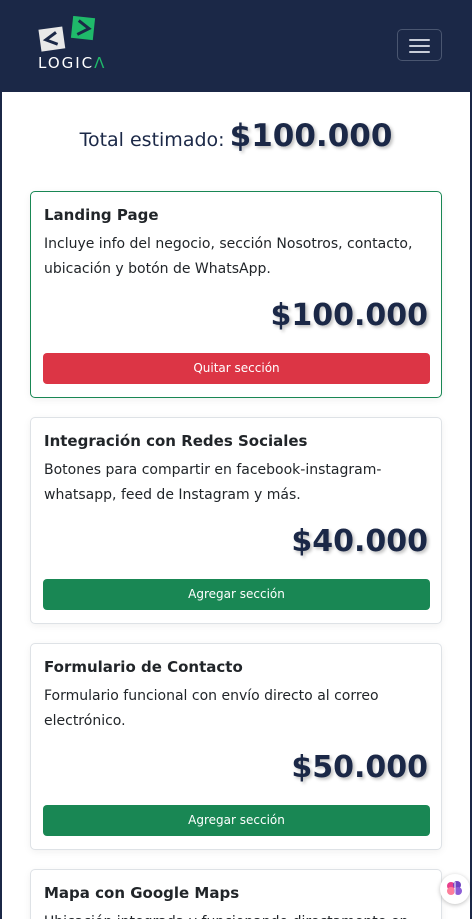 This screenshot has height=919, width=472. I want to click on remove-section-button: Quitar sección, so click(236, 368).